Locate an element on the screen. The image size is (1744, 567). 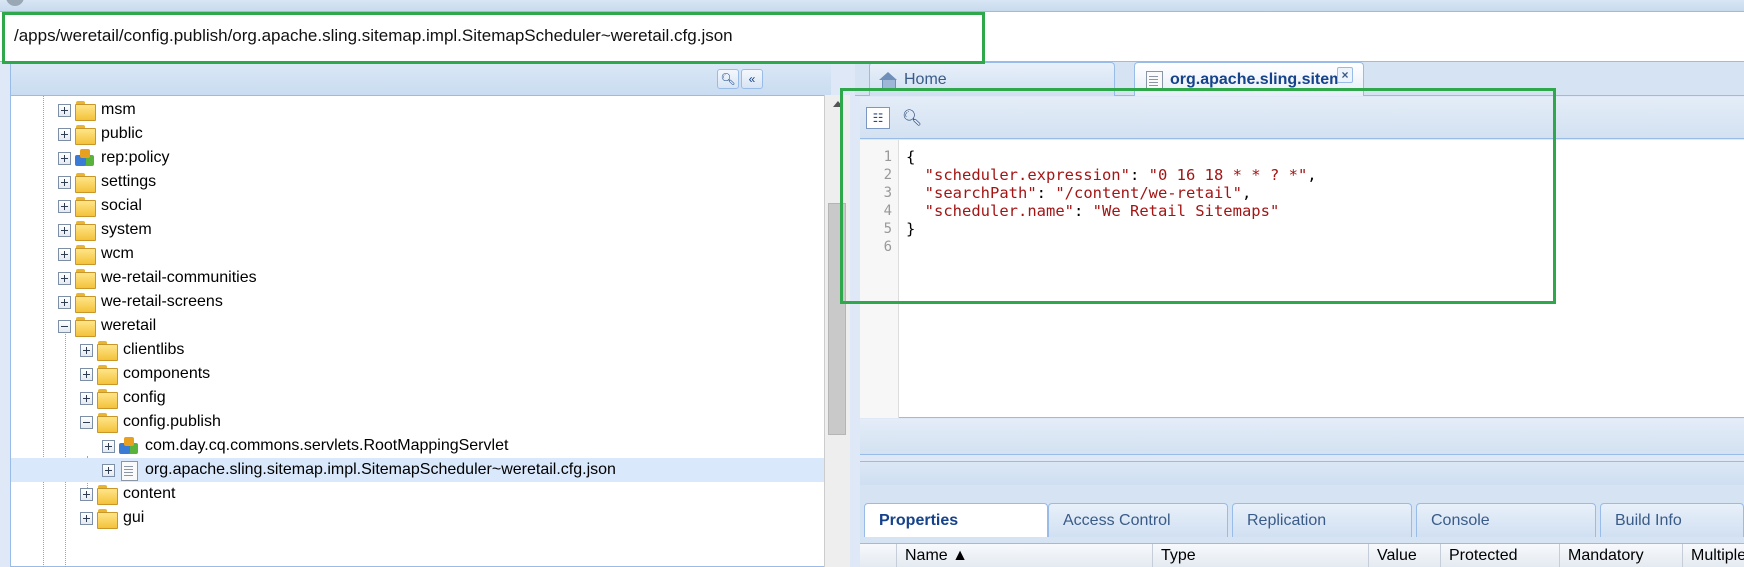
find-icon: 🔍︎ is located at coordinates (728, 79).